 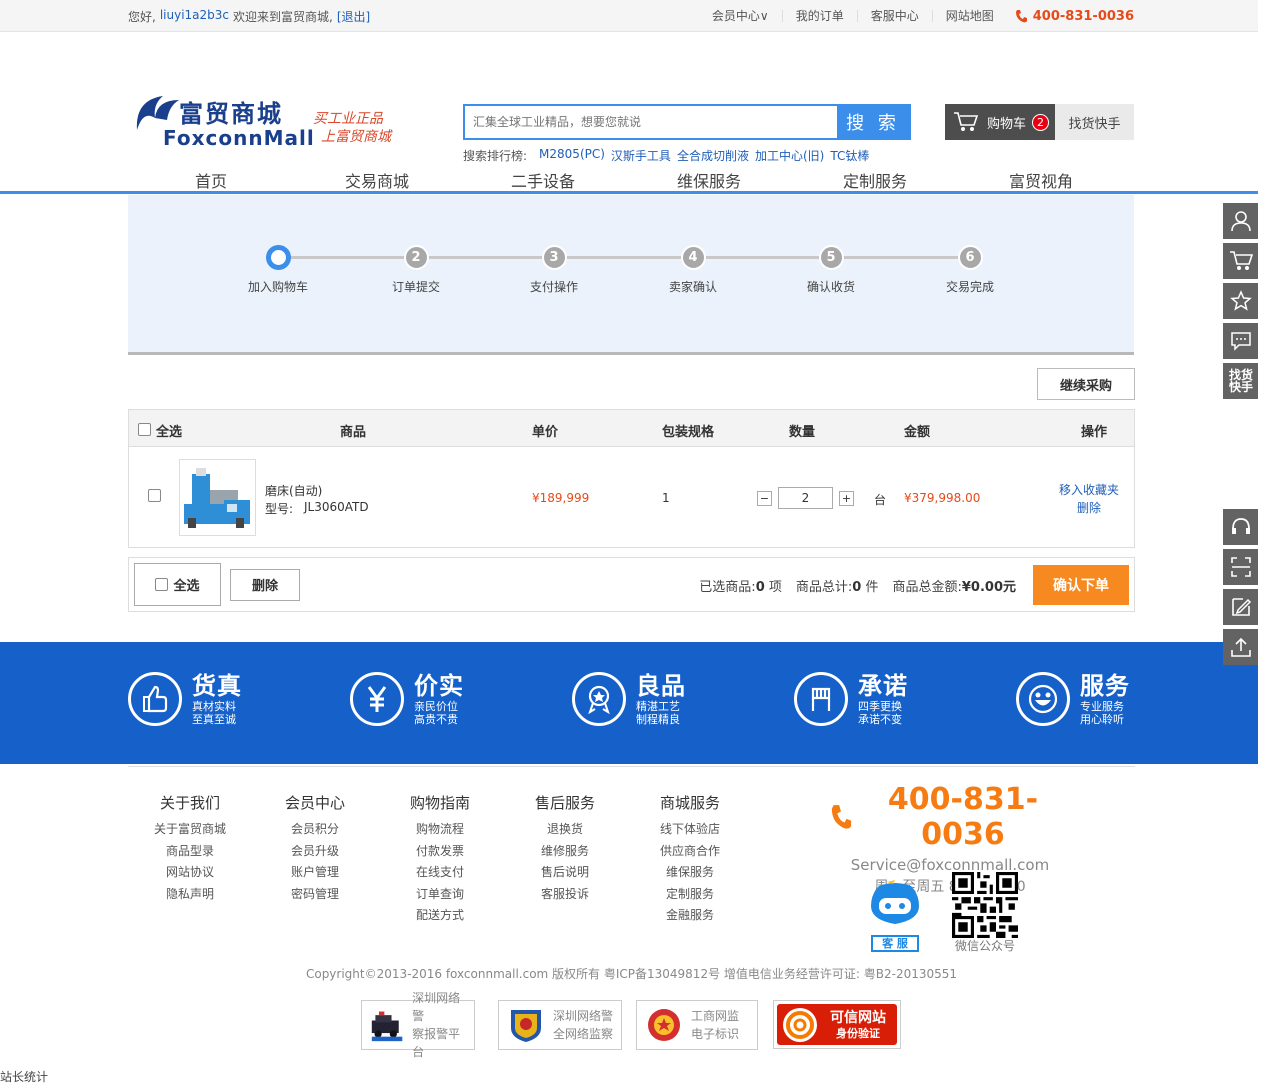 I want to click on footer-link: 客服投诉, so click(x=565, y=895).